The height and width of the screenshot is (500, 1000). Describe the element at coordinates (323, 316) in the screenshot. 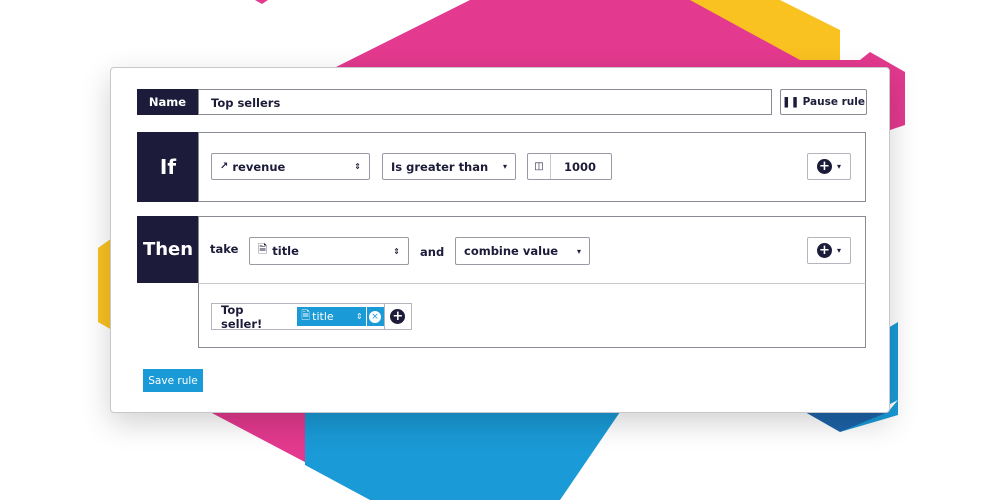

I see `token-value: title` at that location.